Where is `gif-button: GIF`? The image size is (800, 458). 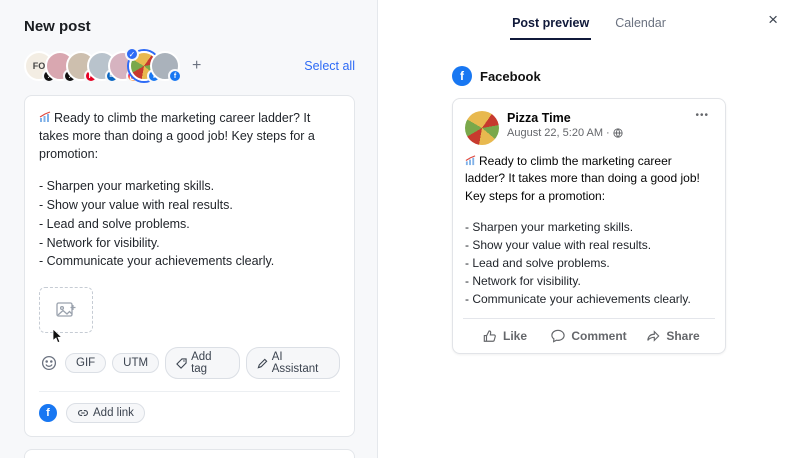
gif-button: GIF is located at coordinates (86, 363).